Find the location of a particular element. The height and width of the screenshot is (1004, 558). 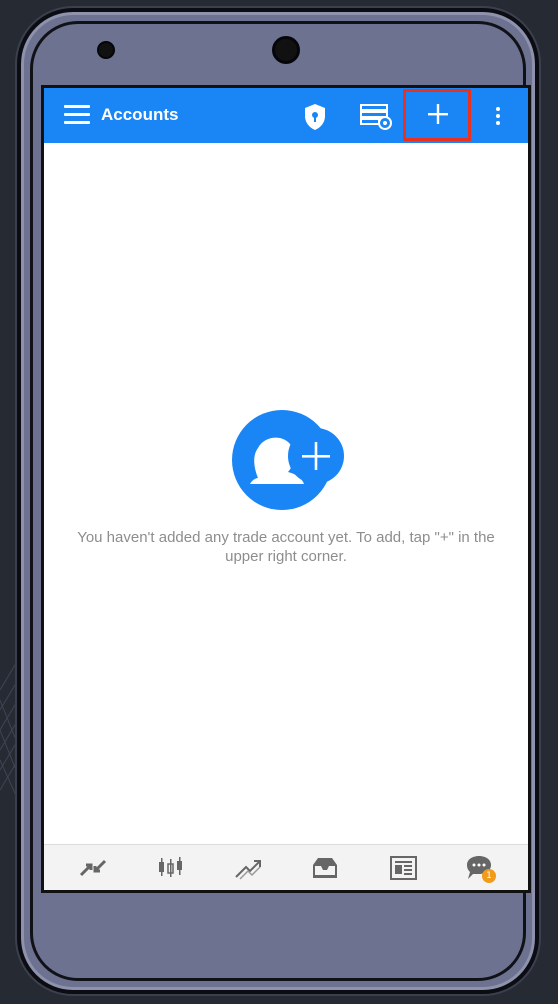

shield-icon is located at coordinates (315, 116).